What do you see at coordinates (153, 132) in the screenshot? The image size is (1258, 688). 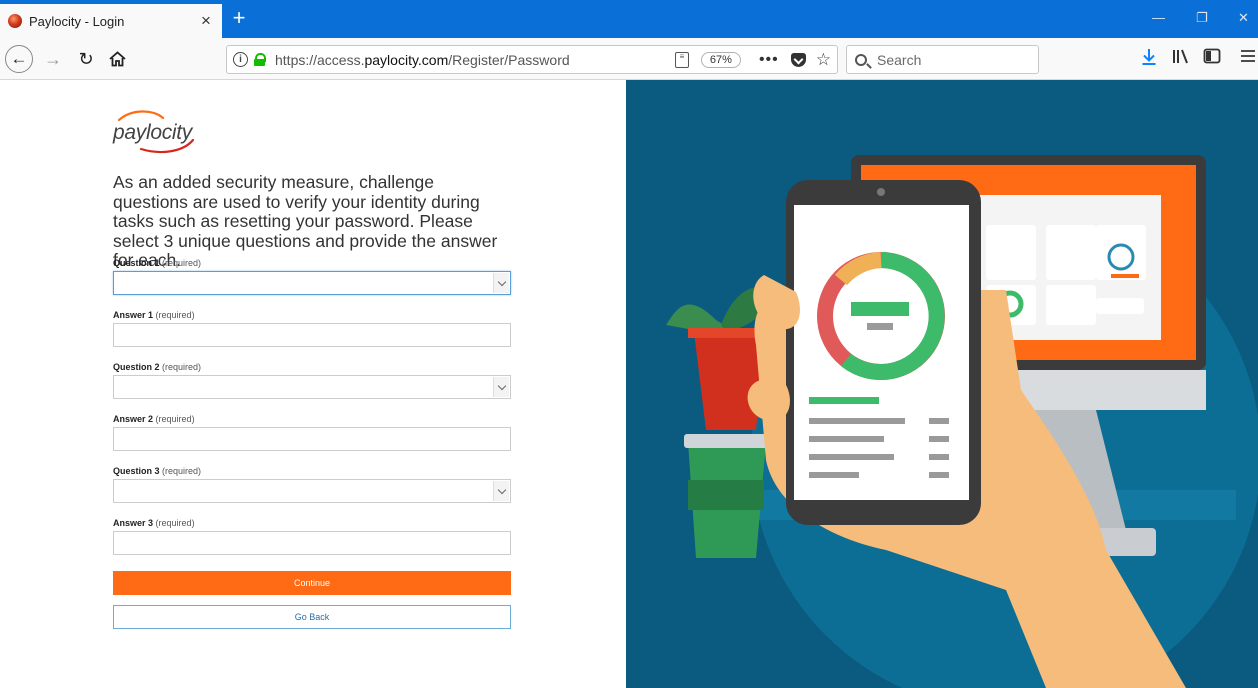 I see `logo-text: paylocity` at bounding box center [153, 132].